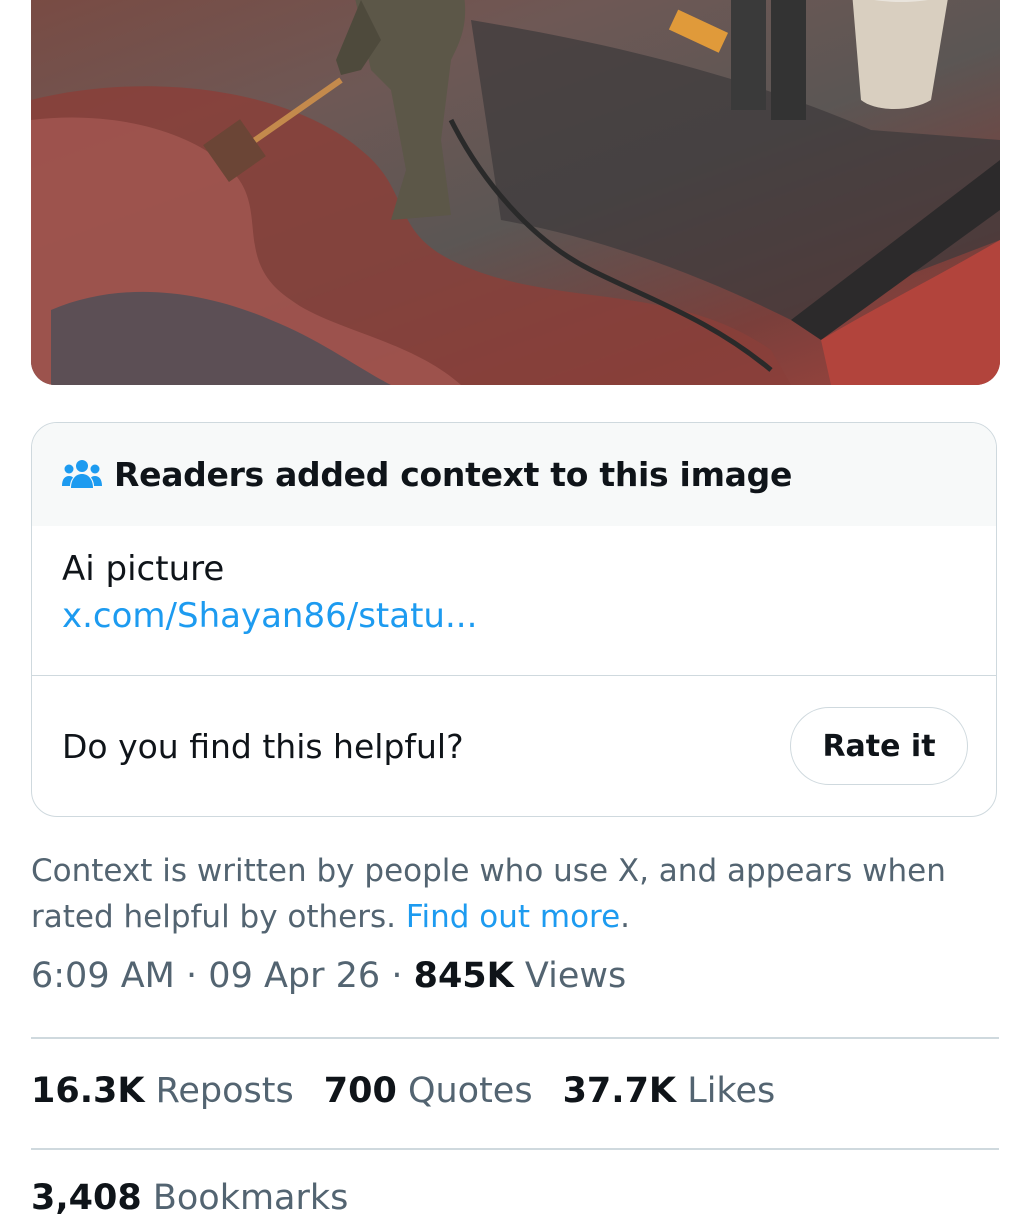  I want to click on bookmarks-stat: 3,408 Bookmarks, so click(189, 1198).